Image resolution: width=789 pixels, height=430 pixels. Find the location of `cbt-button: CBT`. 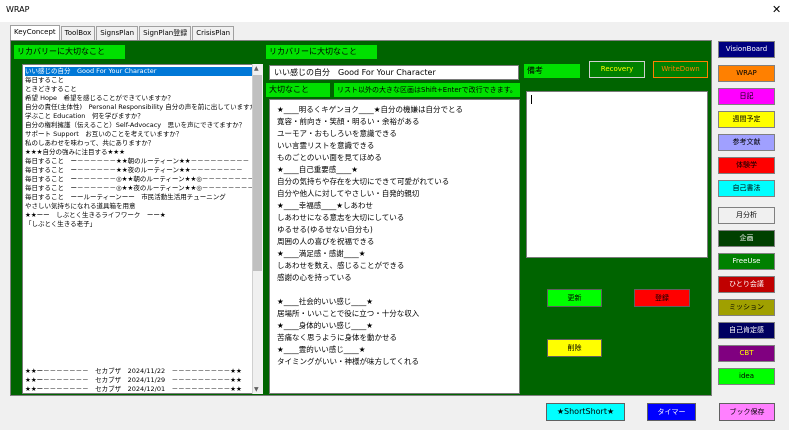

cbt-button: CBT is located at coordinates (746, 353).